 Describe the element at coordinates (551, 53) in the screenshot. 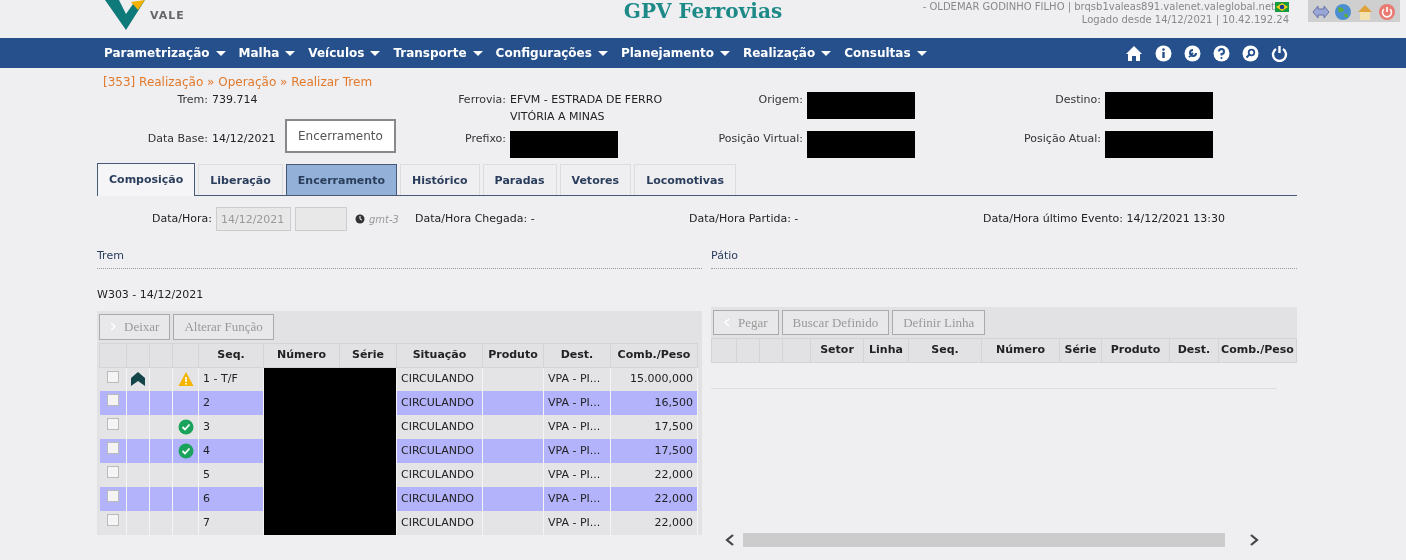

I see `menu-item: Configurações` at that location.